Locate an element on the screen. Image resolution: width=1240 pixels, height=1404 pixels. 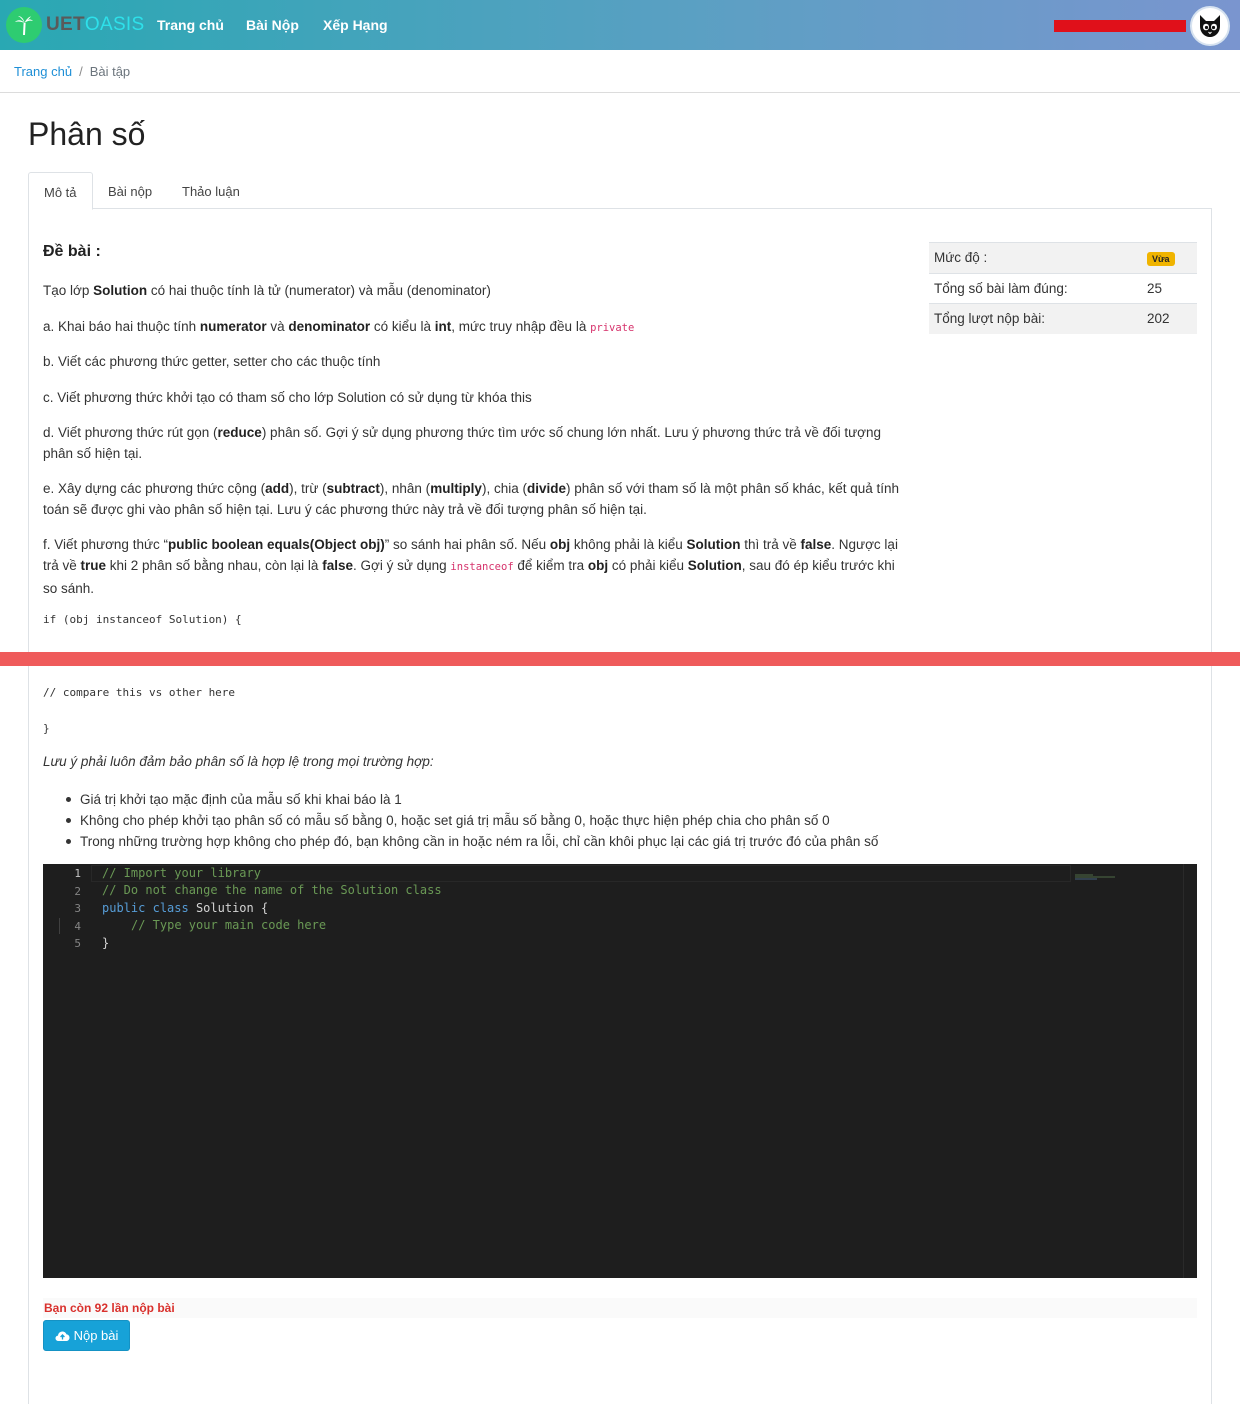
breadcrumb-divider is located at coordinates (620, 92).